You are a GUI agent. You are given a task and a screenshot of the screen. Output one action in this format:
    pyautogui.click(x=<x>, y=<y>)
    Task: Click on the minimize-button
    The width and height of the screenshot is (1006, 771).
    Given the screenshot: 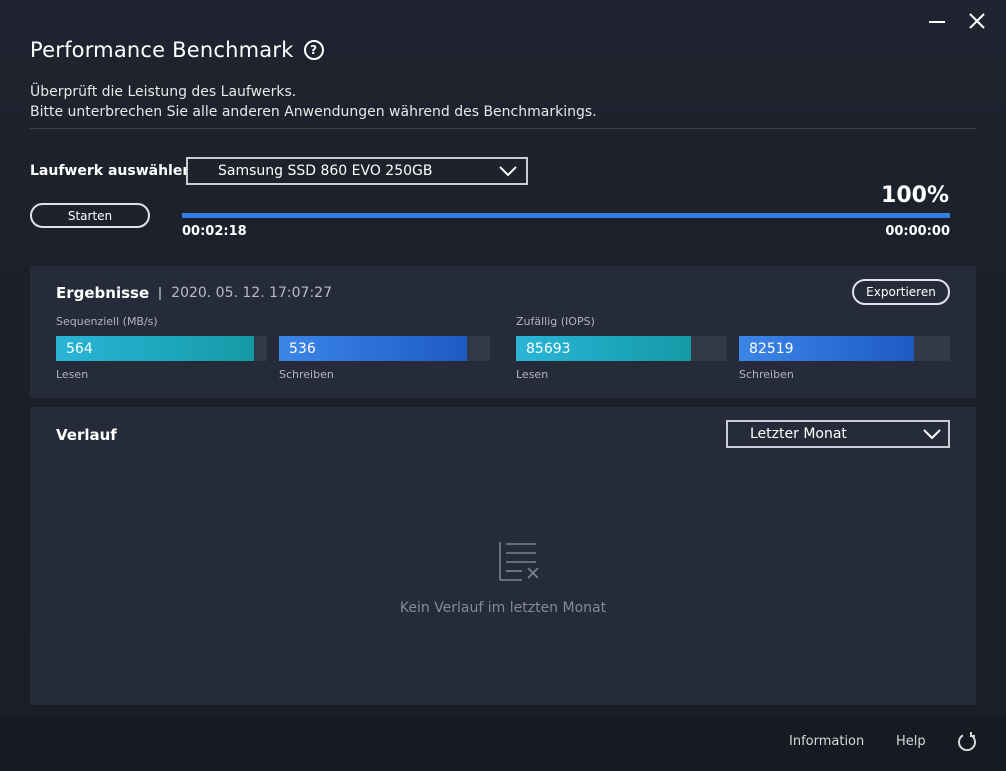 What is the action you would take?
    pyautogui.click(x=937, y=21)
    